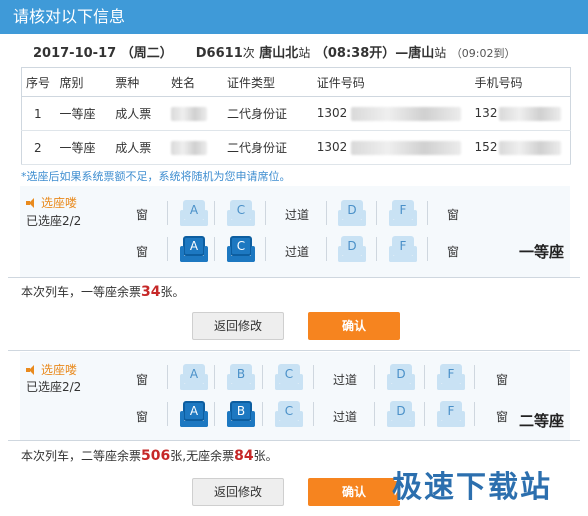 The height and width of the screenshot is (516, 588). What do you see at coordinates (451, 414) in the screenshot?
I see `seat-2f-row2: F` at bounding box center [451, 414].